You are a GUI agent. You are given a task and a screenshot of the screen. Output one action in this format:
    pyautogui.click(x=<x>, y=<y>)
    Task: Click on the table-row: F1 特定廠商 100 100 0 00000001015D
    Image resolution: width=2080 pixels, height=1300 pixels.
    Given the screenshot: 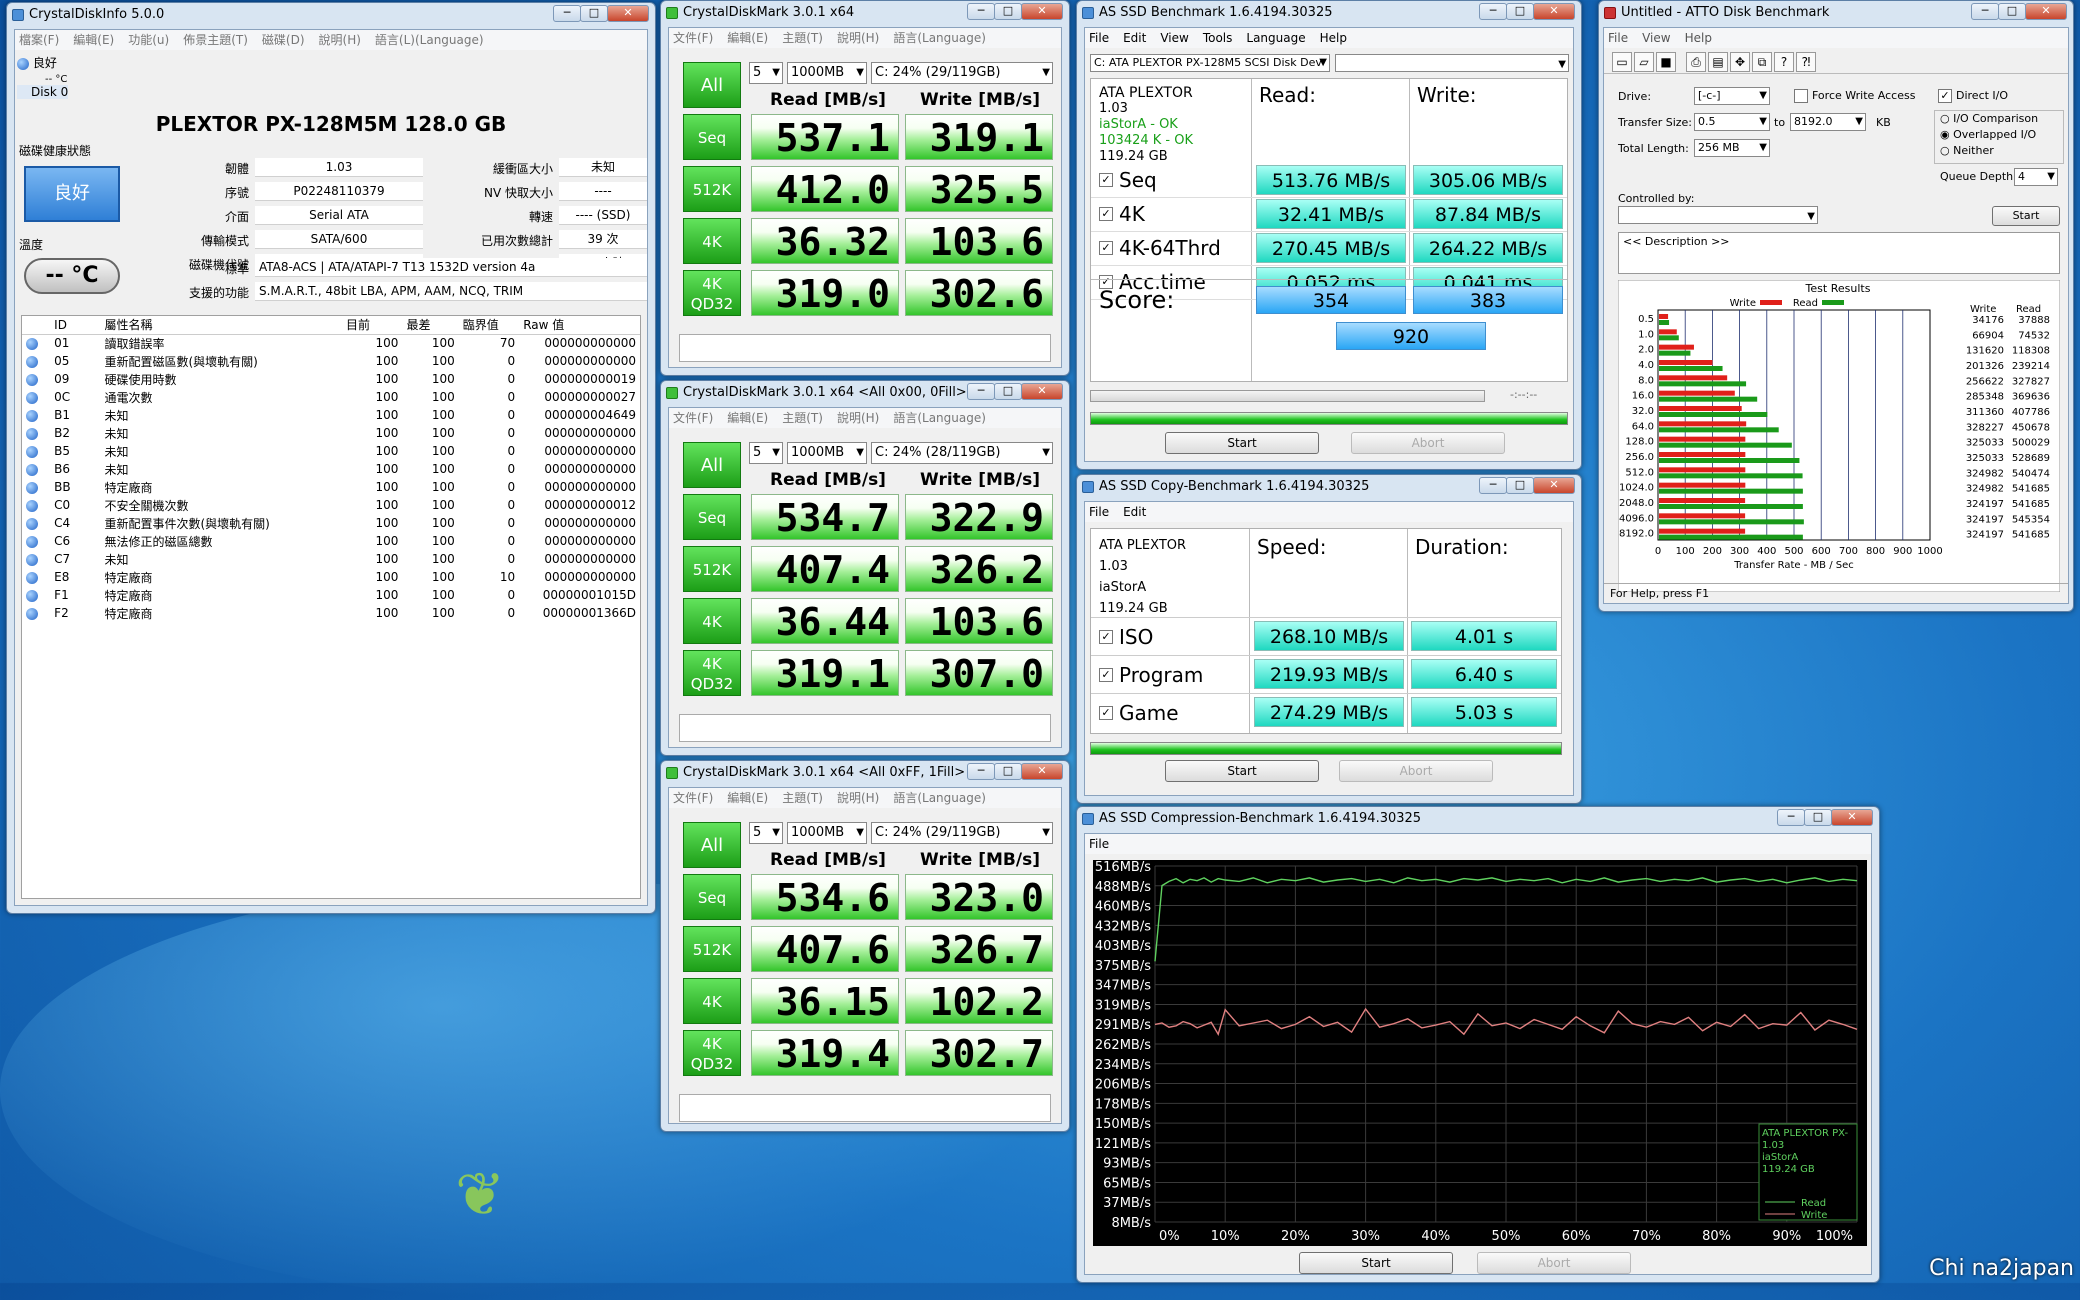 What is the action you would take?
    pyautogui.click(x=331, y=595)
    